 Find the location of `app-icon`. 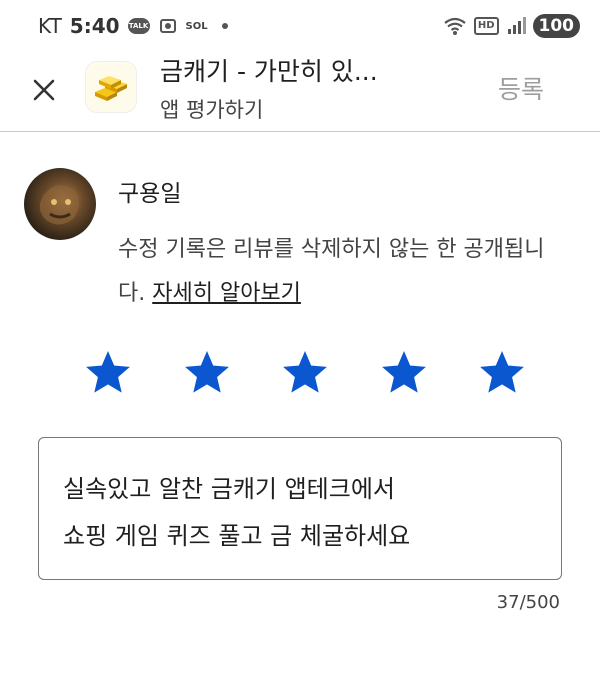

app-icon is located at coordinates (111, 87).